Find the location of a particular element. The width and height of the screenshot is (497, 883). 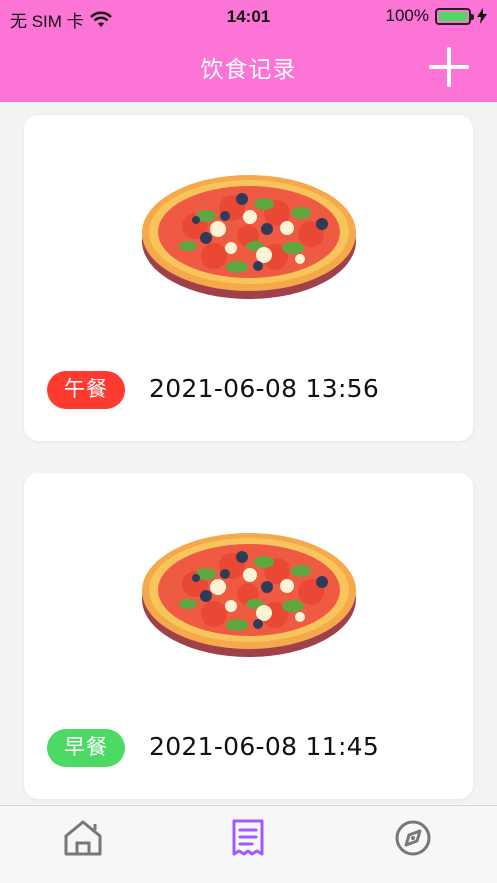

receipt-list-icon is located at coordinates (248, 837).